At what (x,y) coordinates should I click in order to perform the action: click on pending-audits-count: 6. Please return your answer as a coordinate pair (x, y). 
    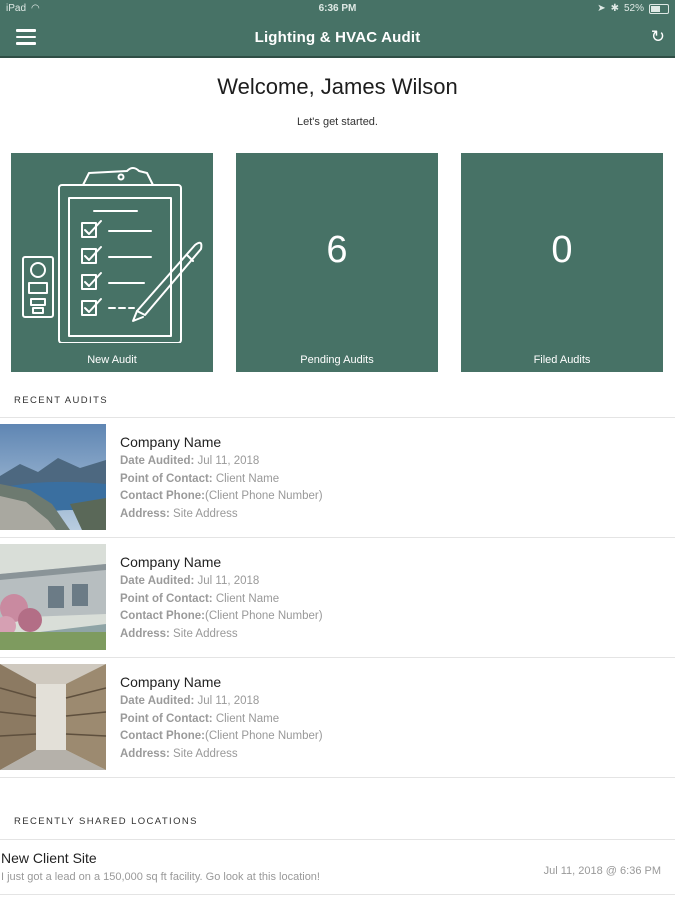
    Looking at the image, I should click on (337, 250).